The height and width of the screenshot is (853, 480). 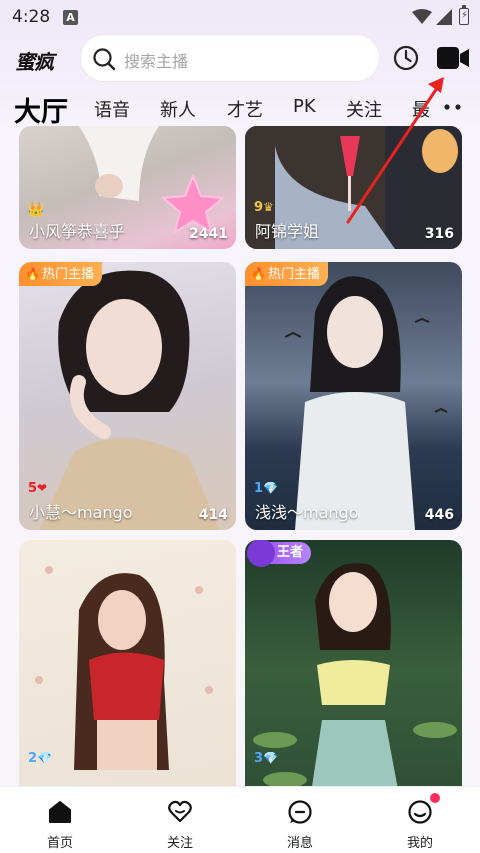 I want to click on level-badge: 1💎, so click(x=266, y=488).